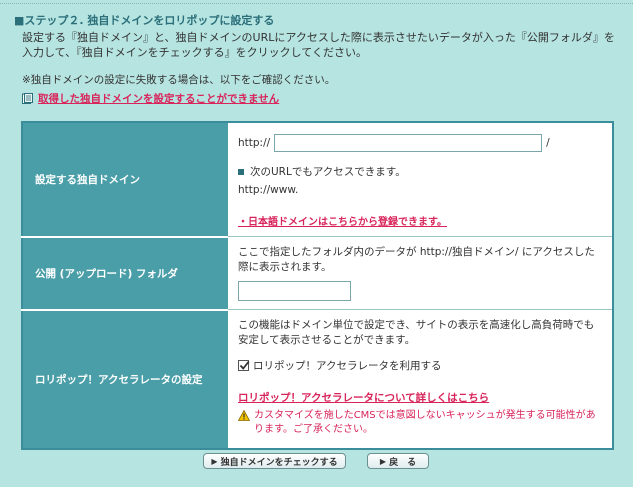 The width and height of the screenshot is (633, 487). I want to click on checkbox-checked-icon, so click(244, 365).